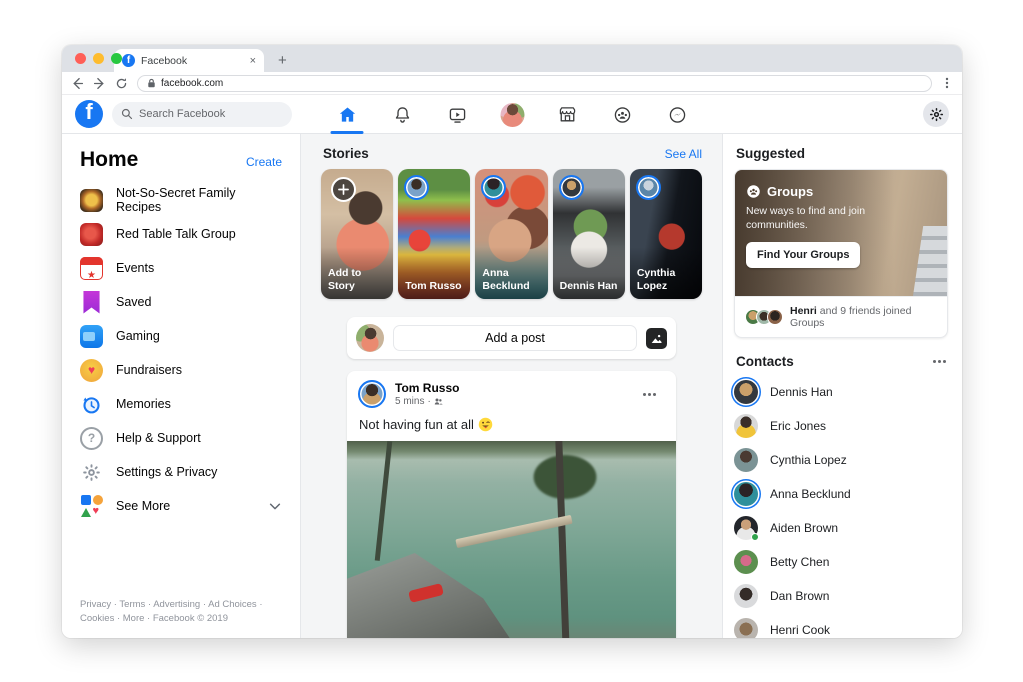  What do you see at coordinates (416, 424) in the screenshot?
I see `post-text: Not having fun at all` at bounding box center [416, 424].